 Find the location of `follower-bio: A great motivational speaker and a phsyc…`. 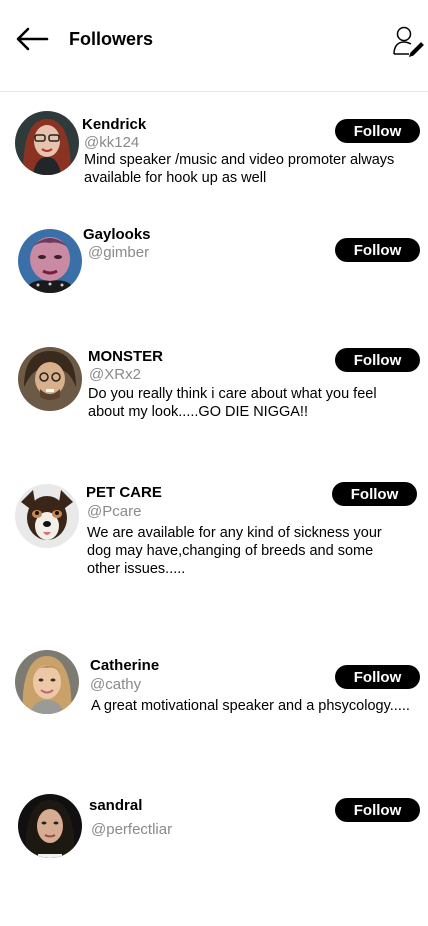

follower-bio: A great motivational speaker and a phsyc… is located at coordinates (250, 706).